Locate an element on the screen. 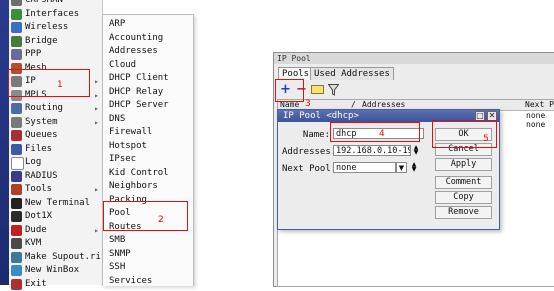 Image resolution: width=554 pixels, height=291 pixels. menu-item-label: Exit is located at coordinates (36, 283).